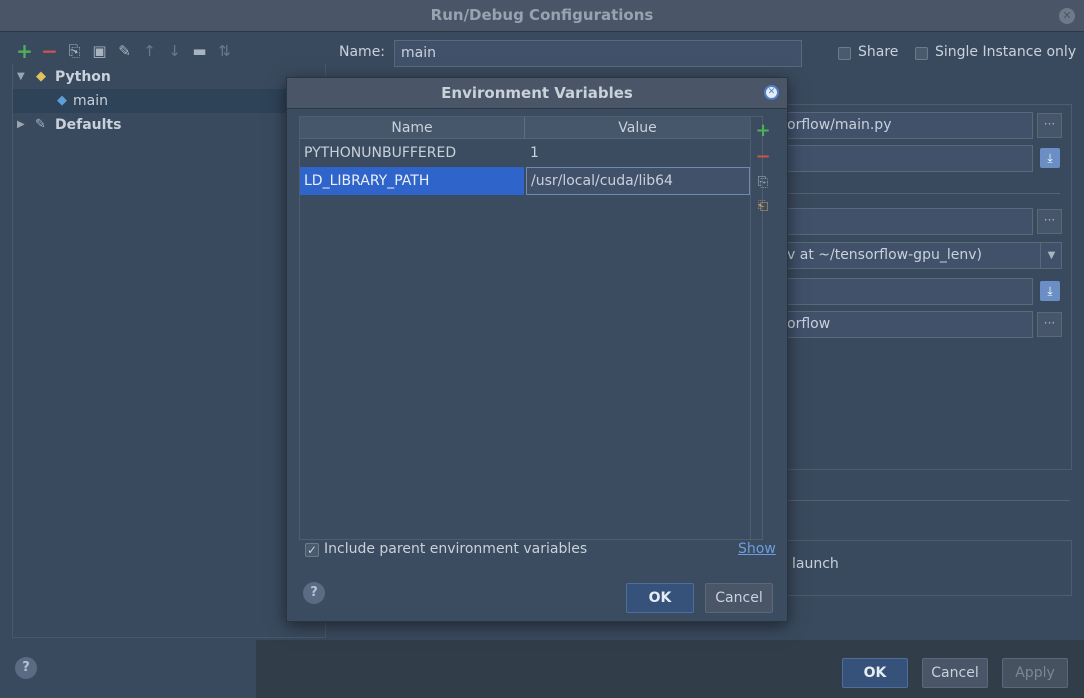 The image size is (1084, 698). I want to click on table-header: Name Value, so click(525, 128).